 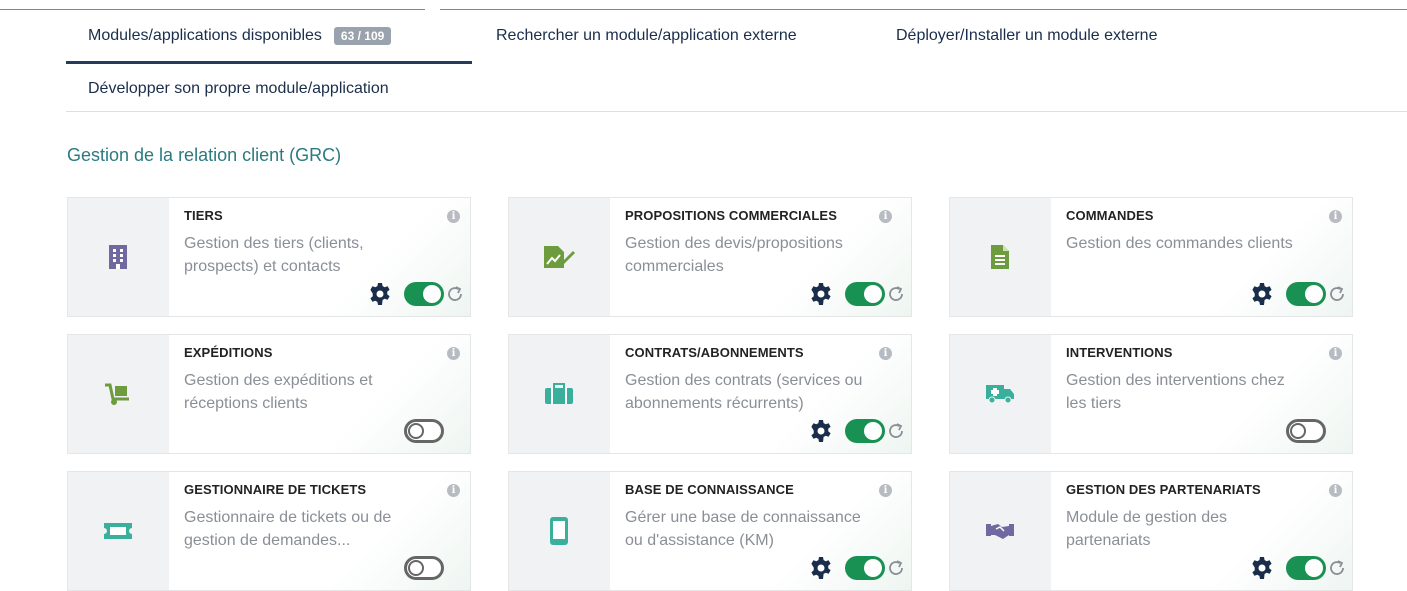 What do you see at coordinates (1201, 257) in the screenshot?
I see `module-card-body: COMMANDES i Gestion des commandes clients` at bounding box center [1201, 257].